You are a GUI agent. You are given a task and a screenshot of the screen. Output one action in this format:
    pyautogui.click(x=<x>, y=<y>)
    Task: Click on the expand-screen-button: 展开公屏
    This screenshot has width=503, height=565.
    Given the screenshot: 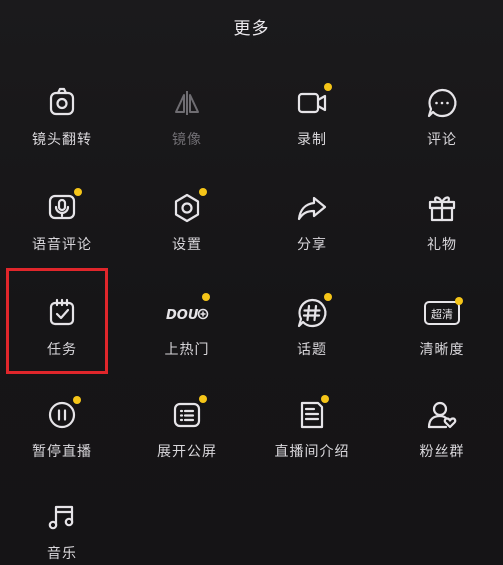 What is the action you would take?
    pyautogui.click(x=187, y=441)
    